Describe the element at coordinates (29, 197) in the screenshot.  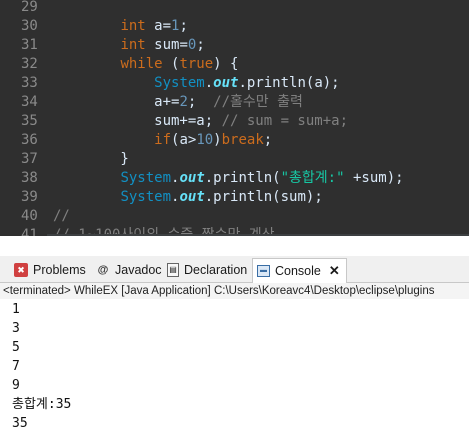
I see `line-number: 39` at that location.